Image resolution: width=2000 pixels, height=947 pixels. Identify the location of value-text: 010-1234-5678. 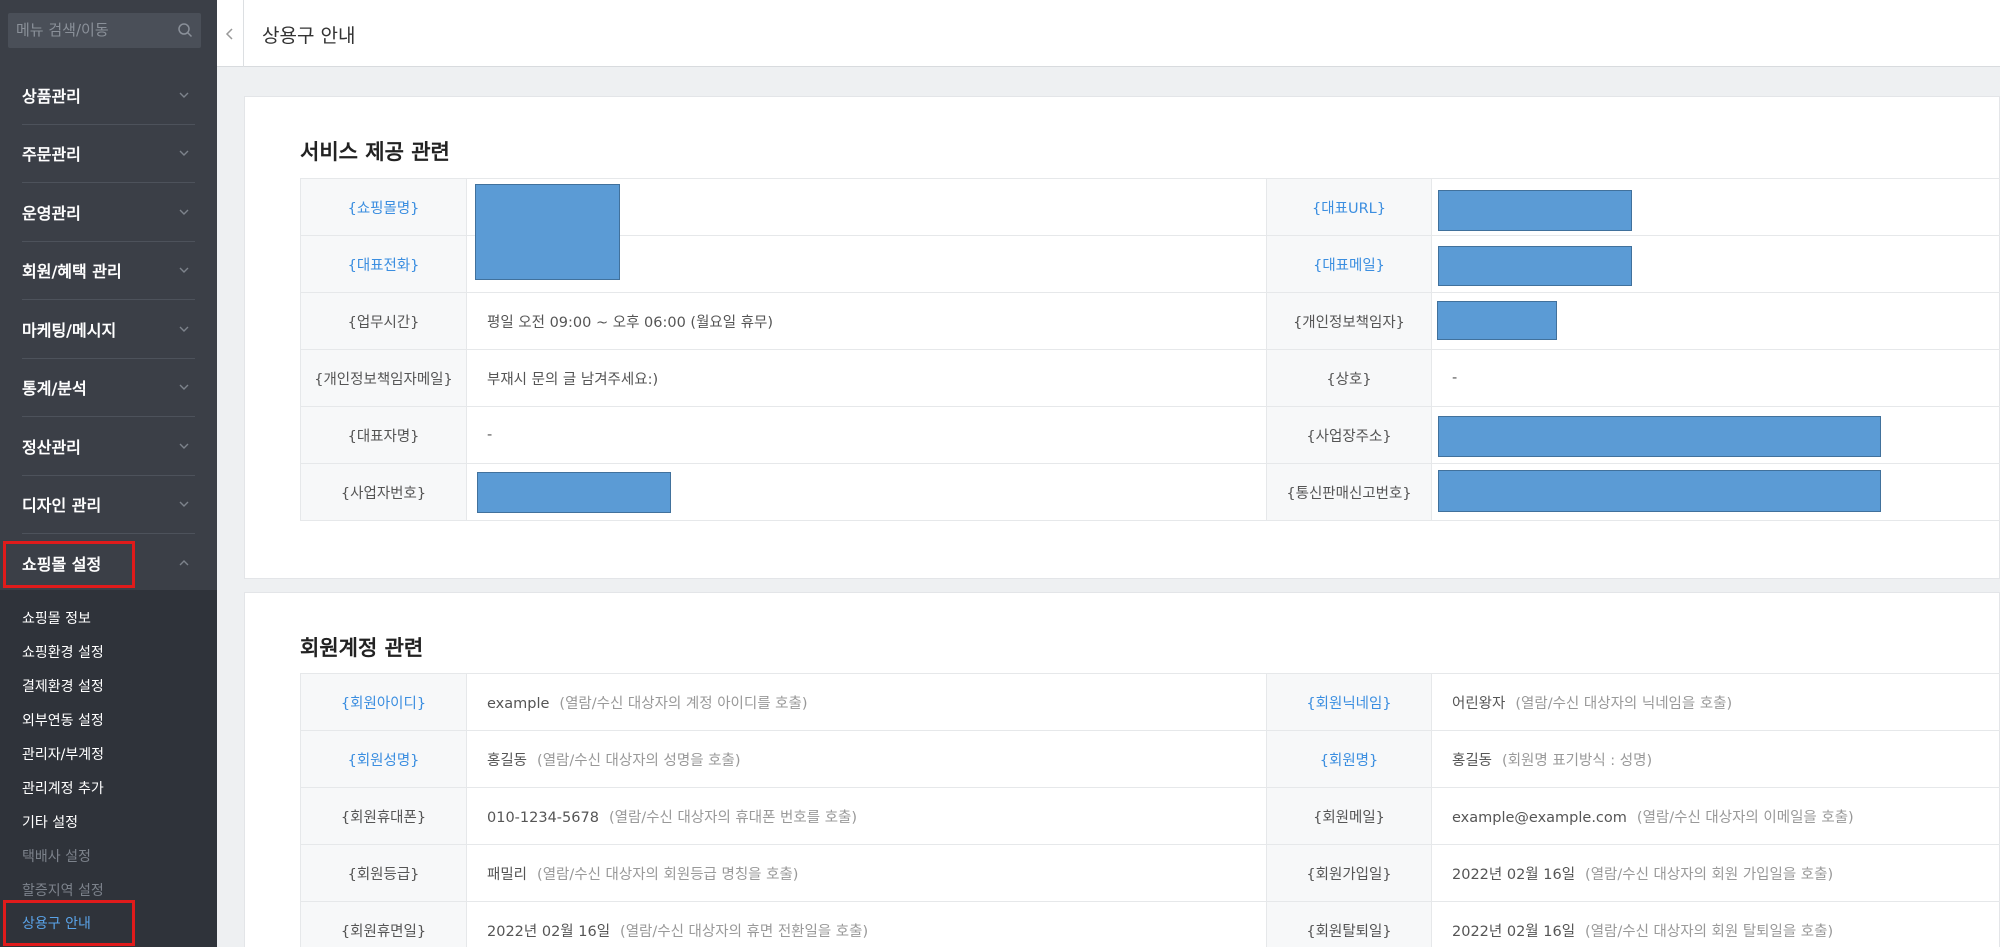
(543, 817).